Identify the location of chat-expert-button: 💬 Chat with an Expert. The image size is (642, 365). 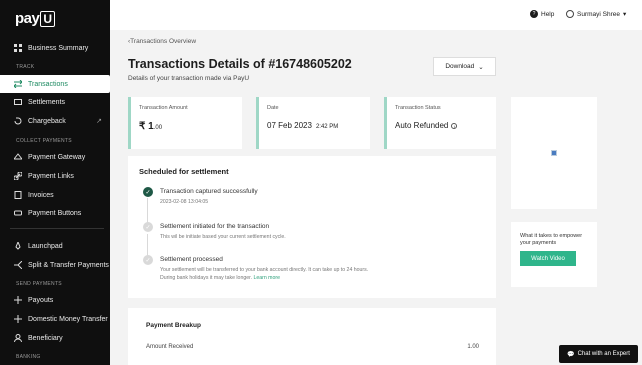
(598, 354).